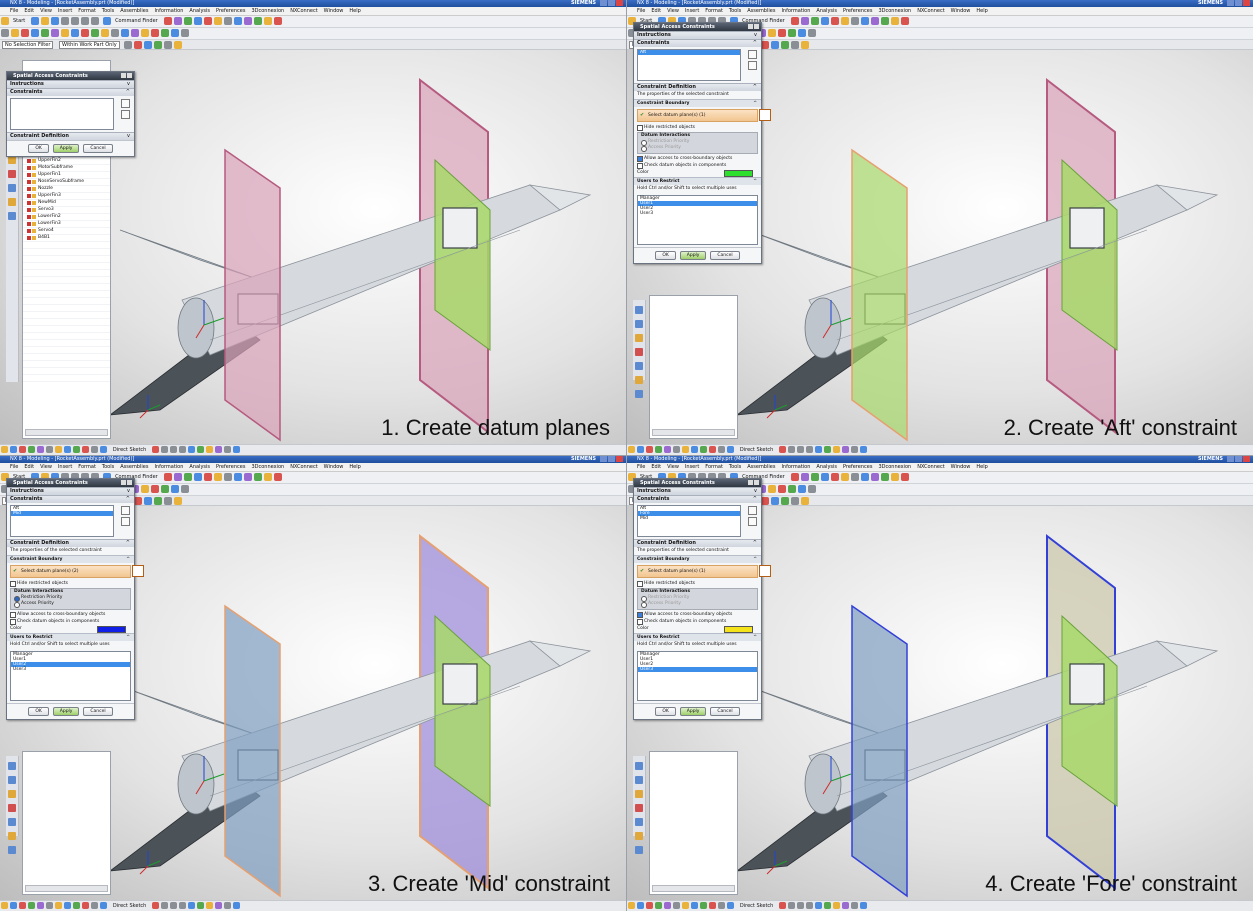 Image resolution: width=1253 pixels, height=911 pixels. Describe the element at coordinates (12, 160) in the screenshot. I see `part-navigator-icon` at that location.